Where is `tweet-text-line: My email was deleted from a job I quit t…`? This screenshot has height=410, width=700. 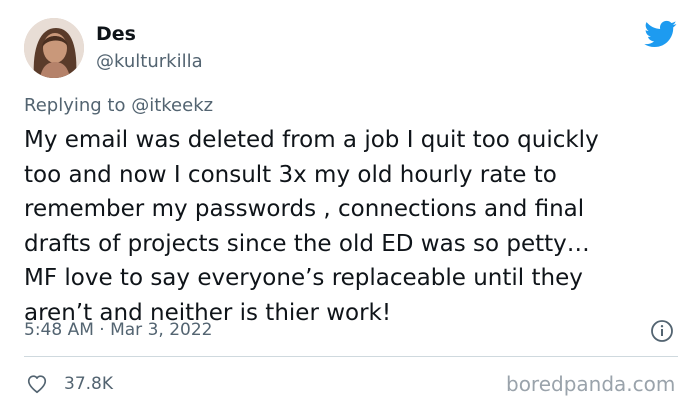 tweet-text-line: My email was deleted from a job I quit t… is located at coordinates (311, 140).